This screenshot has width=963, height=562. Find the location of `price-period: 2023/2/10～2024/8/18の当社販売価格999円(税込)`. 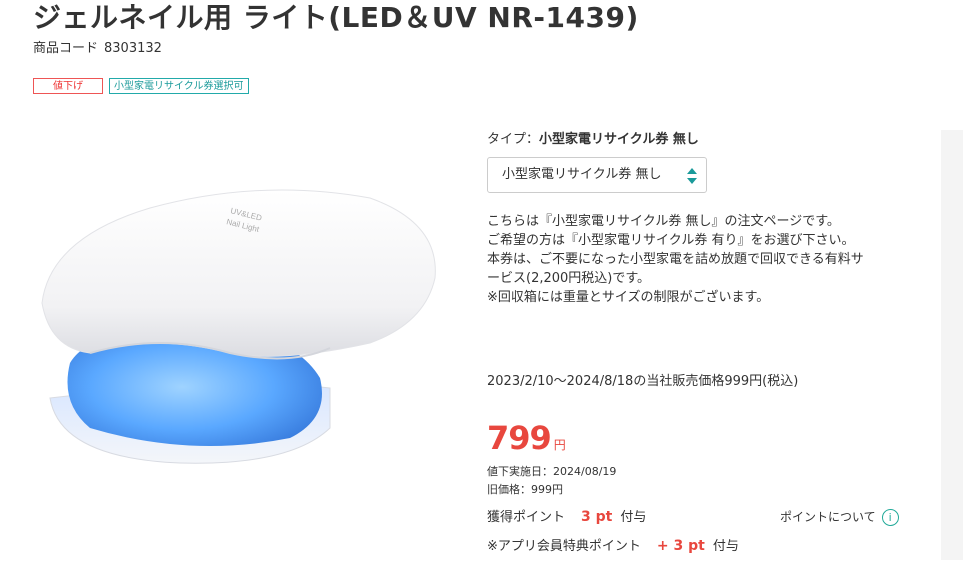

price-period: 2023/2/10～2024/8/18の当社販売価格999円(税込) is located at coordinates (643, 381).